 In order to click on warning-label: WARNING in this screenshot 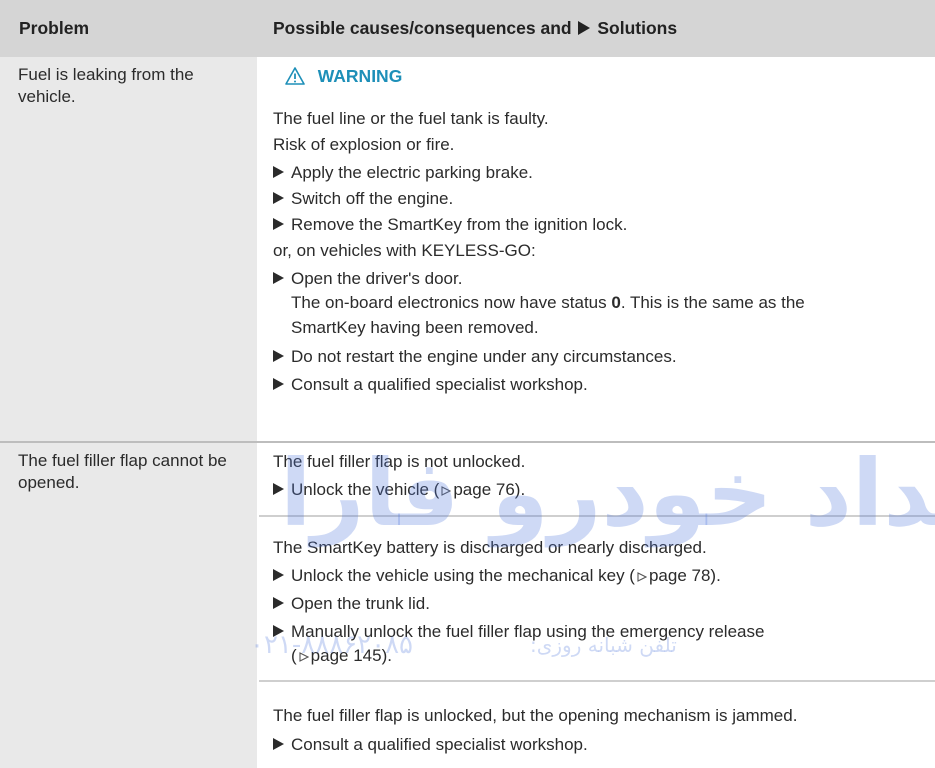, I will do `click(360, 76)`.